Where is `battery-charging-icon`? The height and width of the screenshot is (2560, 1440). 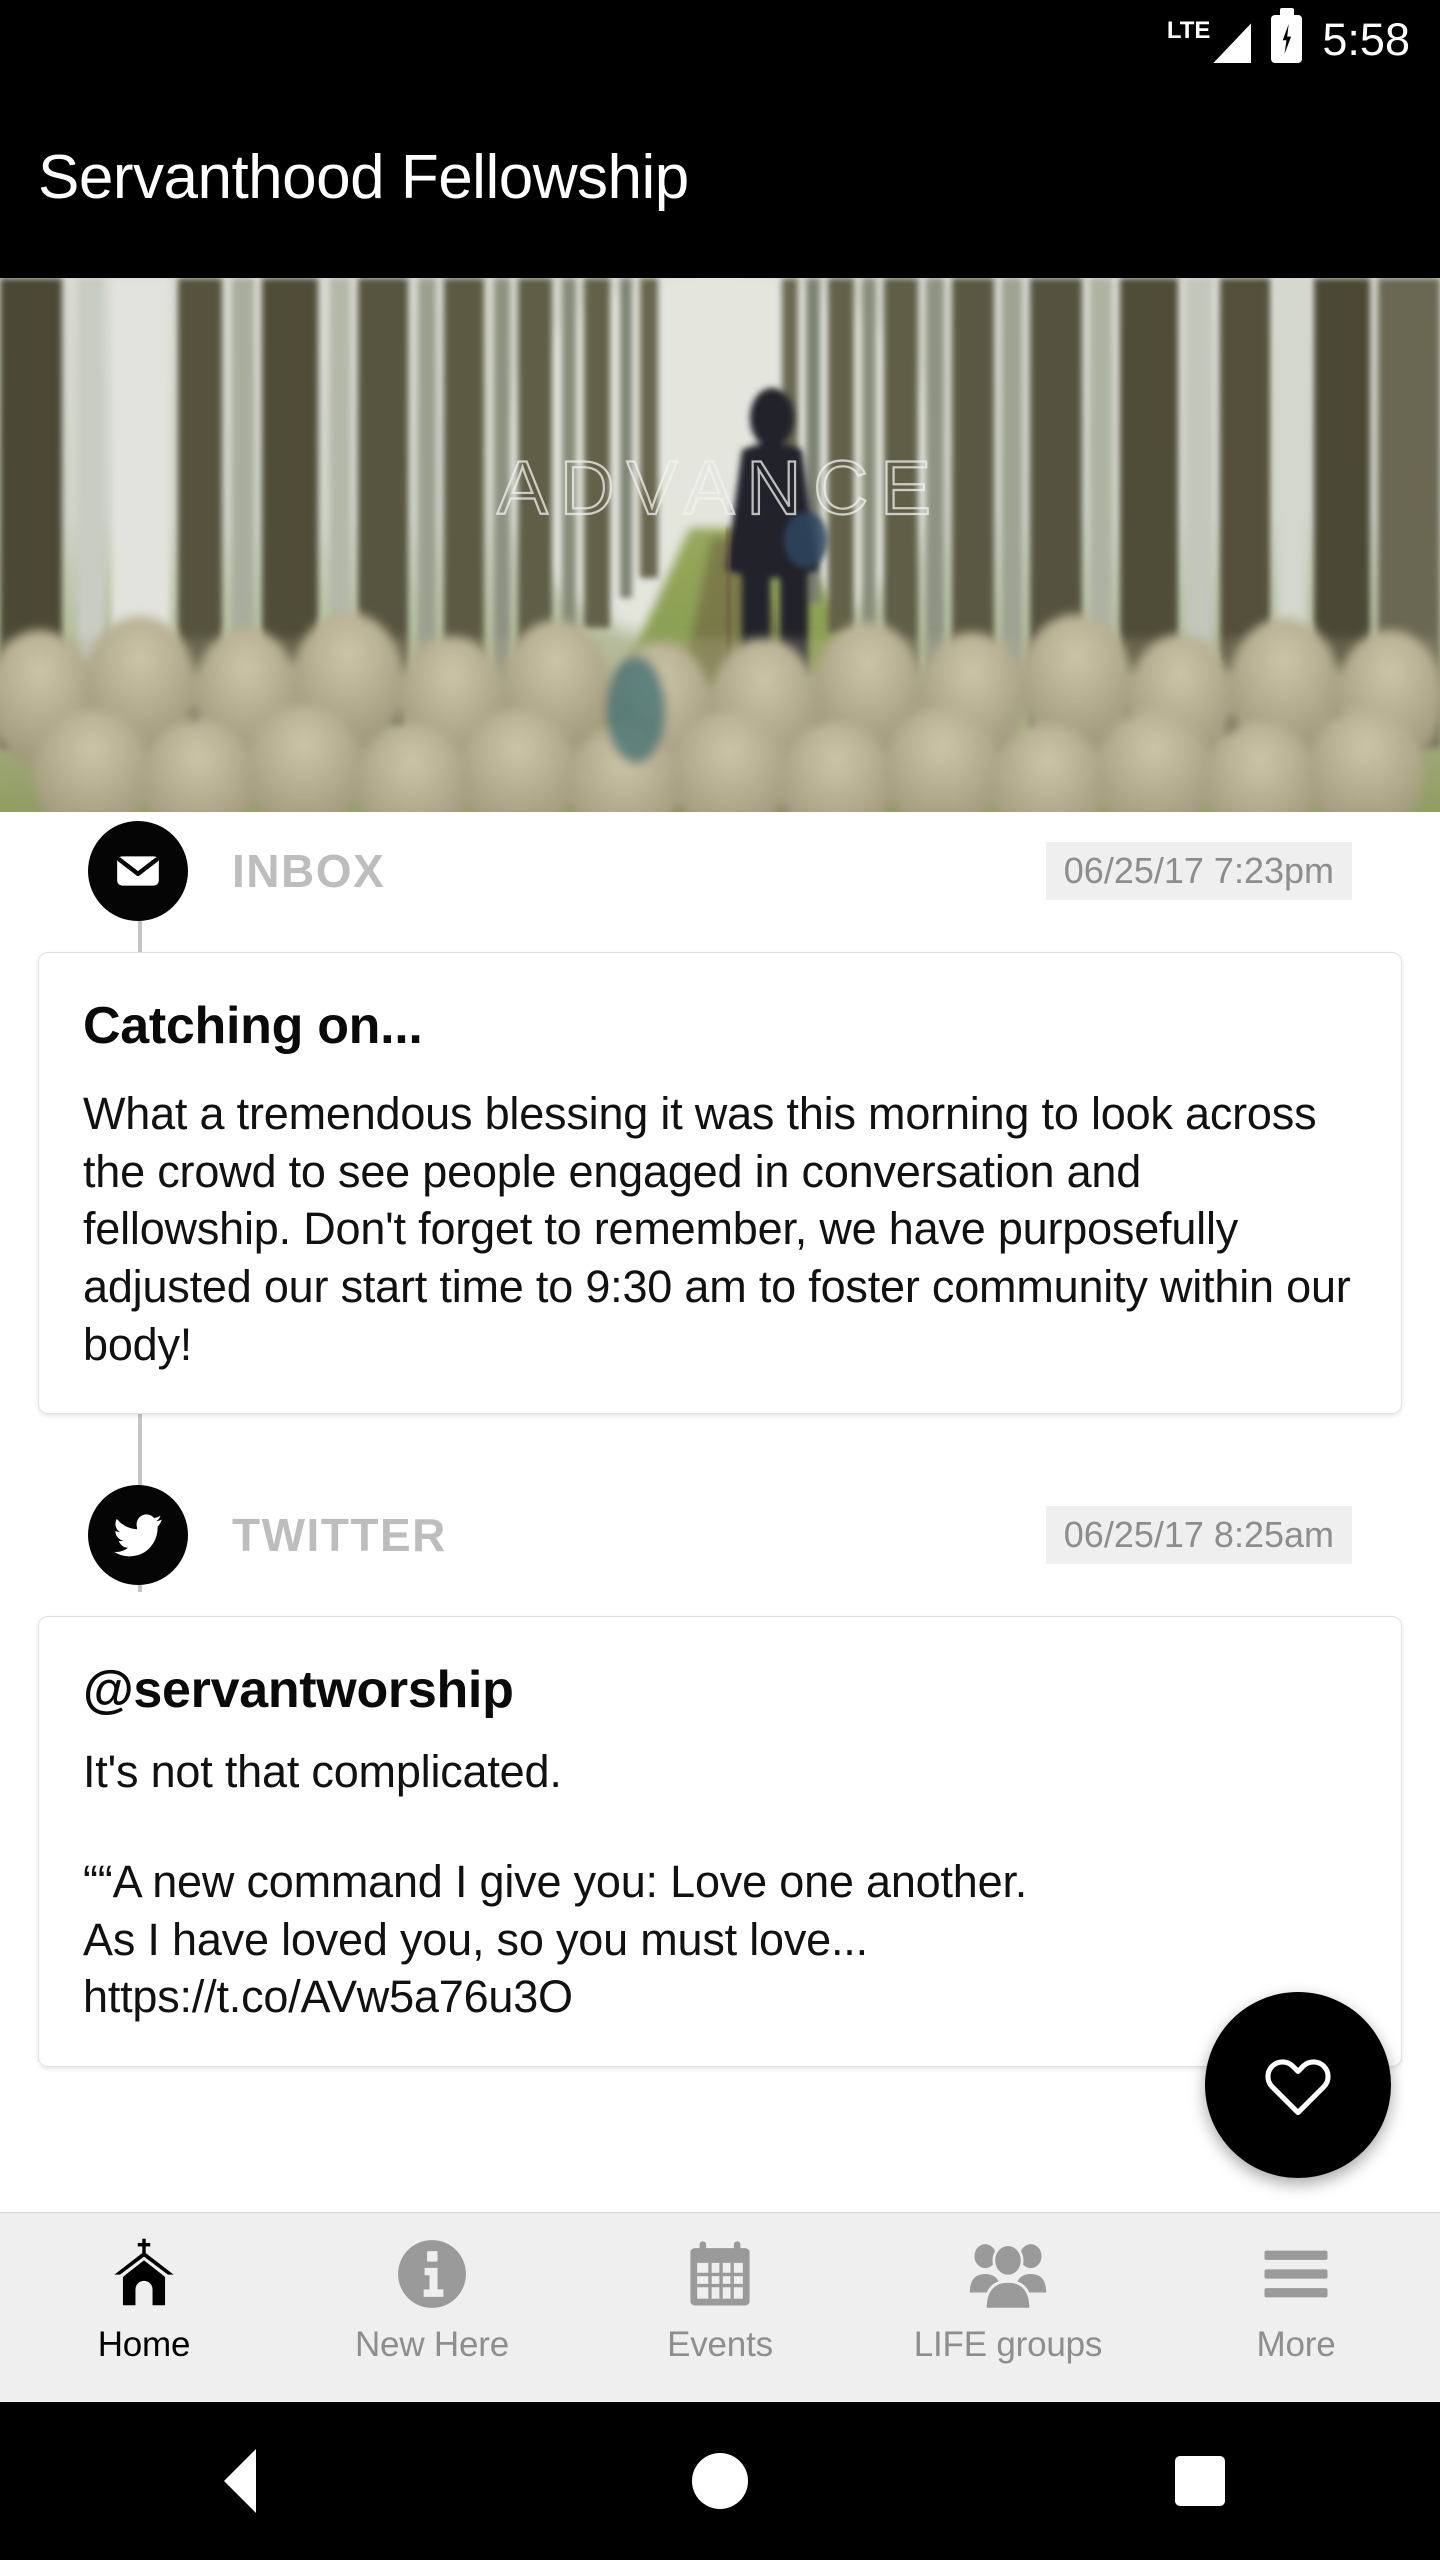
battery-charging-icon is located at coordinates (1287, 39).